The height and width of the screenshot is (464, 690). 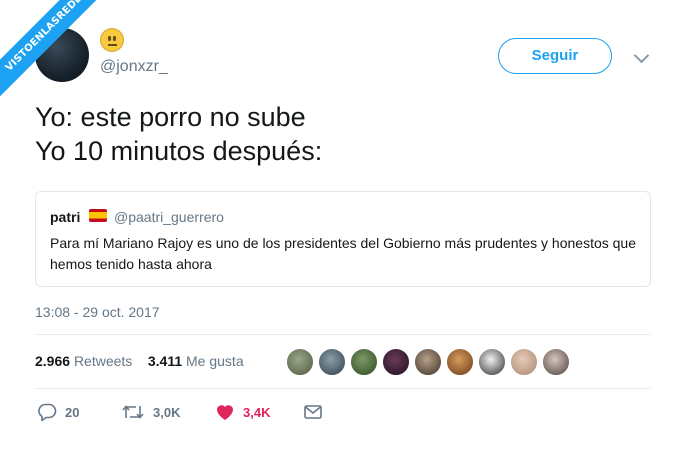 I want to click on follow-button: Seguir, so click(x=555, y=56).